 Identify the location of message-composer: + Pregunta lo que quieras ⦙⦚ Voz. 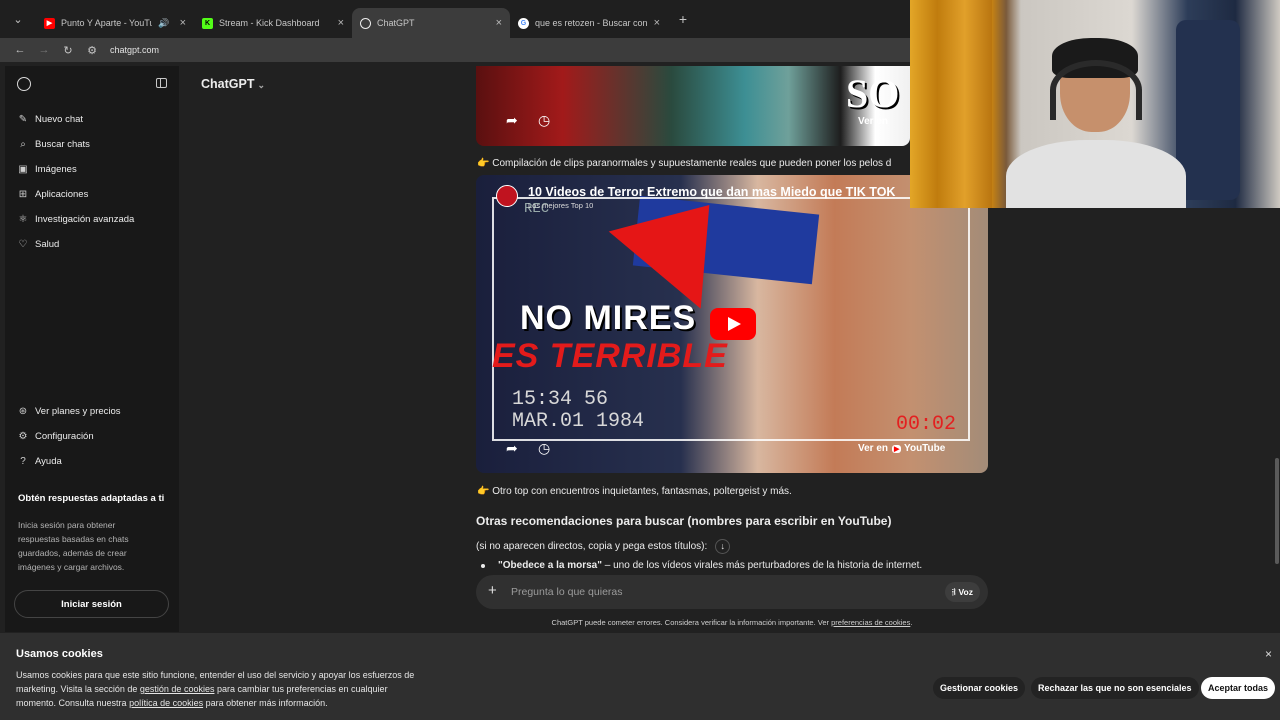
(732, 592).